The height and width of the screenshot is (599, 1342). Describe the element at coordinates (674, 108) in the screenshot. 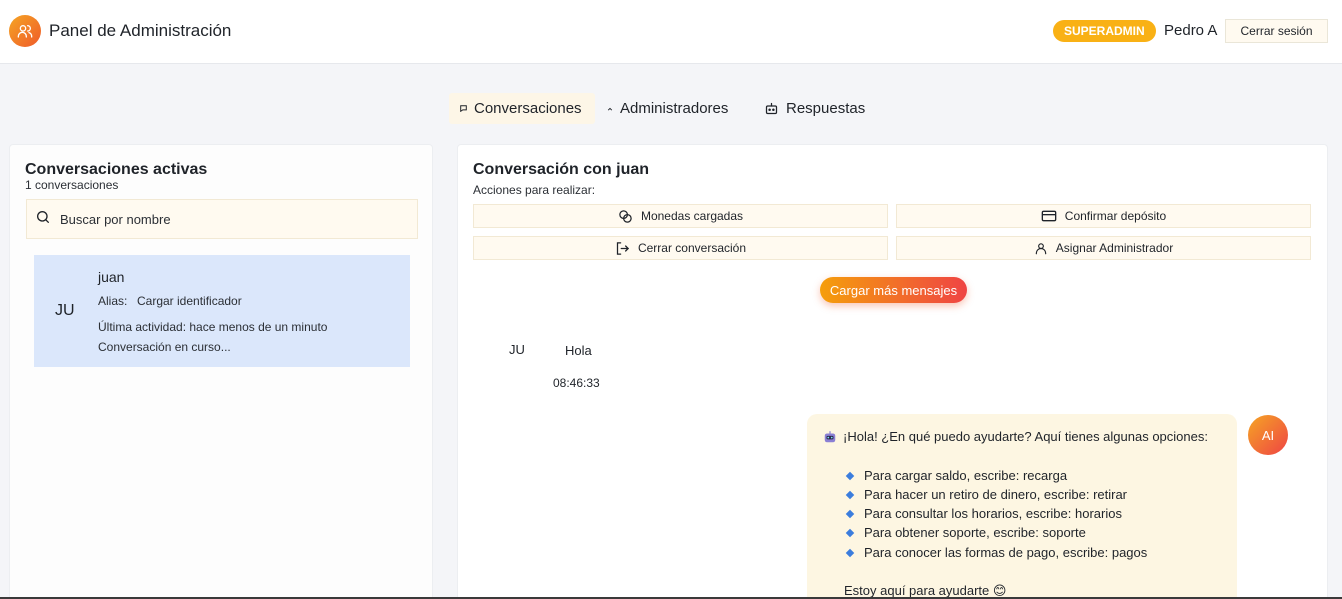

I see `tab-label: Administradores` at that location.